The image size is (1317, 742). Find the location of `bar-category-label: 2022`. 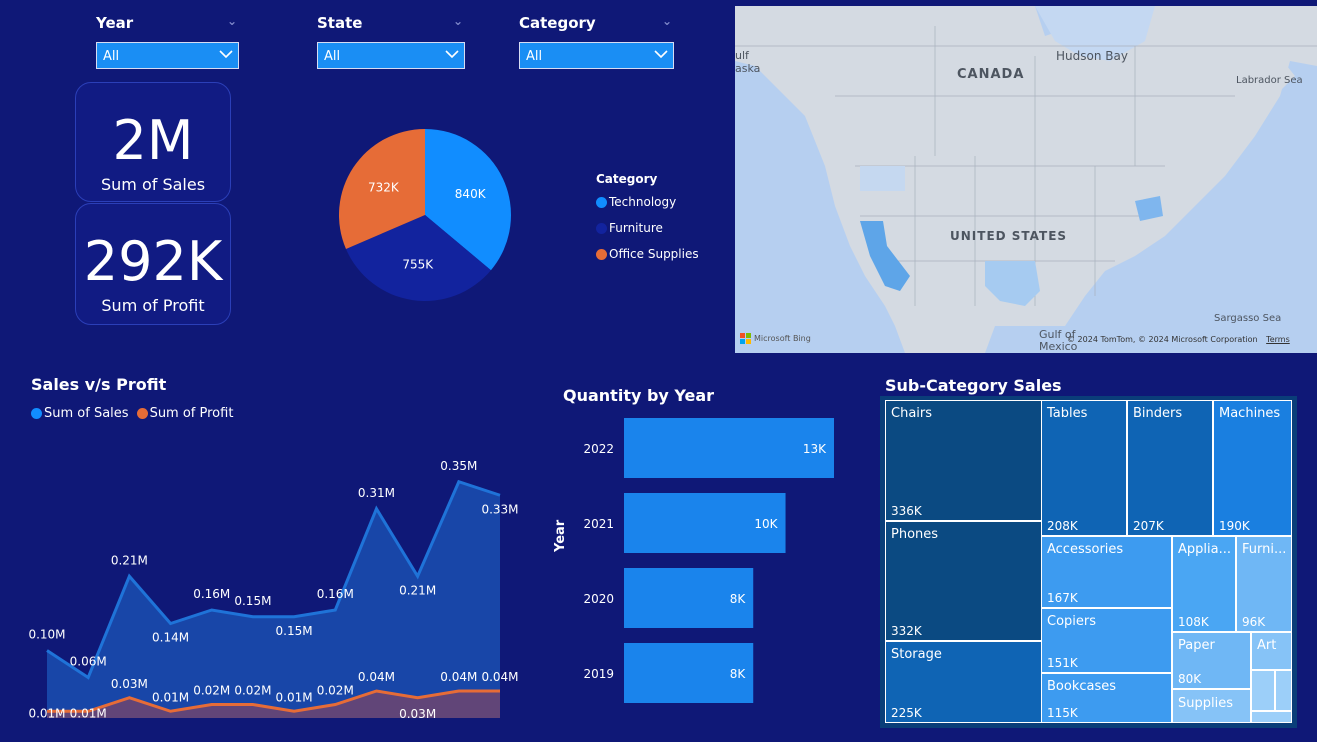

bar-category-label: 2022 is located at coordinates (598, 449).